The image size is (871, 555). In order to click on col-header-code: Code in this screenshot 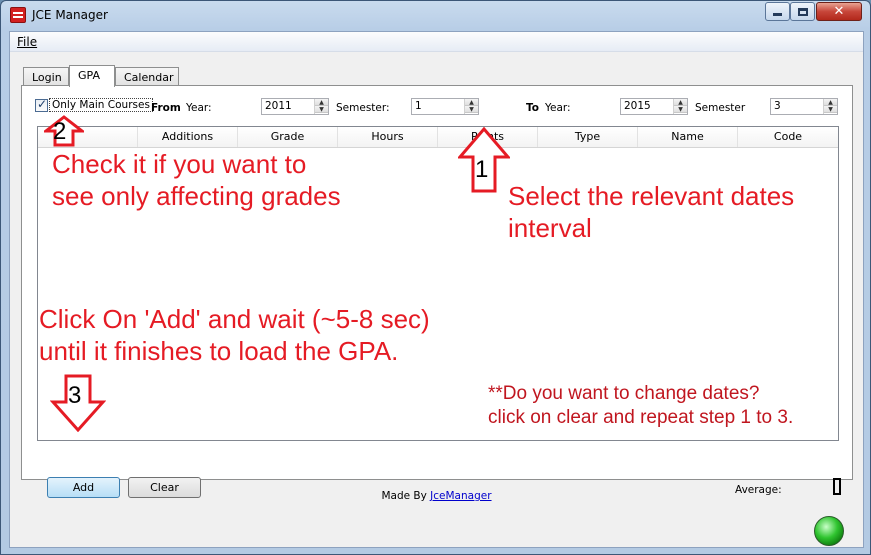, I will do `click(788, 137)`.